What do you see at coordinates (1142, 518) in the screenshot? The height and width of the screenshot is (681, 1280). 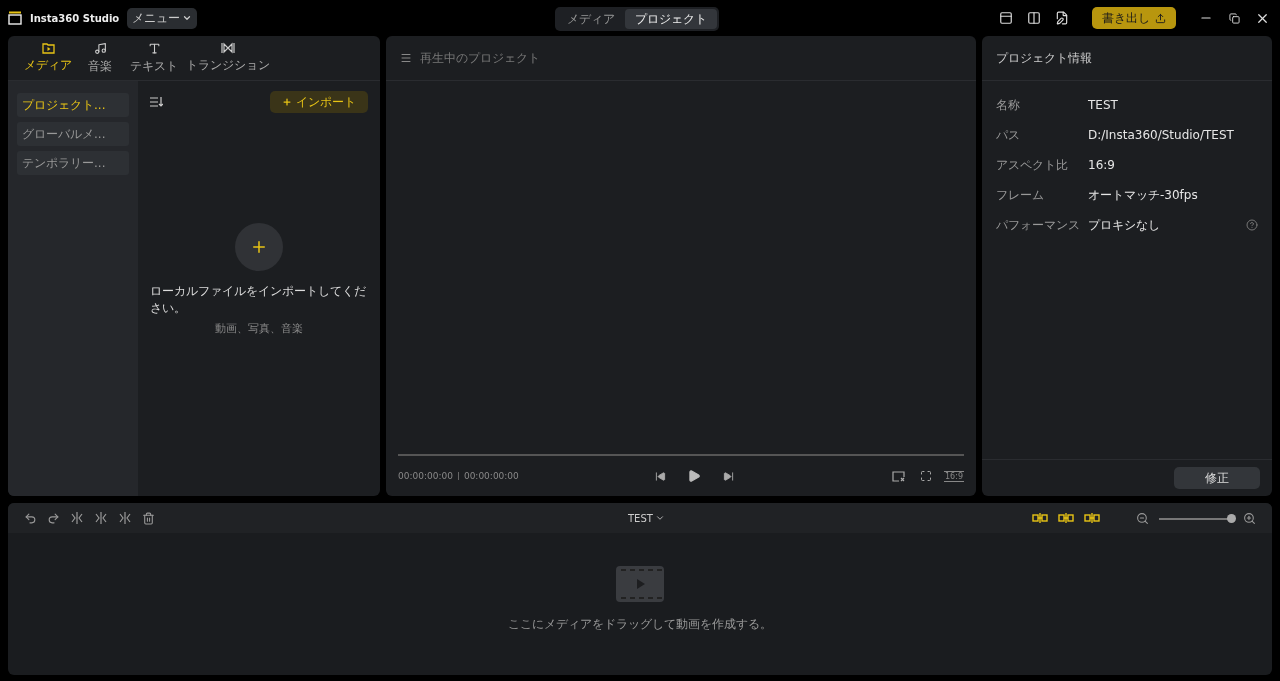 I see `zoom-out-icon` at bounding box center [1142, 518].